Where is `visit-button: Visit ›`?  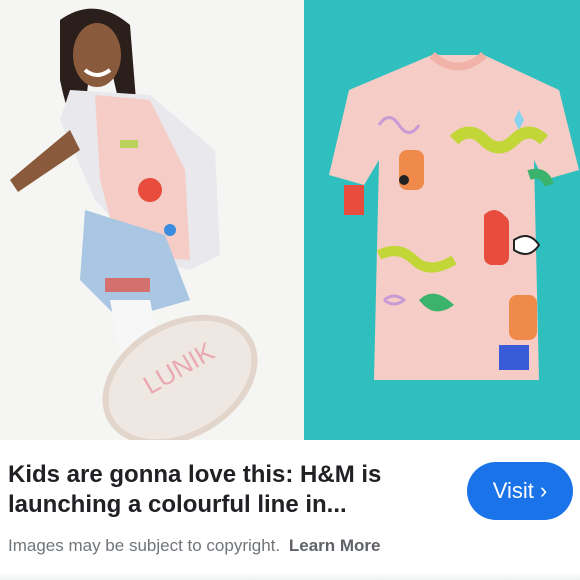
visit-button: Visit › is located at coordinates (520, 491).